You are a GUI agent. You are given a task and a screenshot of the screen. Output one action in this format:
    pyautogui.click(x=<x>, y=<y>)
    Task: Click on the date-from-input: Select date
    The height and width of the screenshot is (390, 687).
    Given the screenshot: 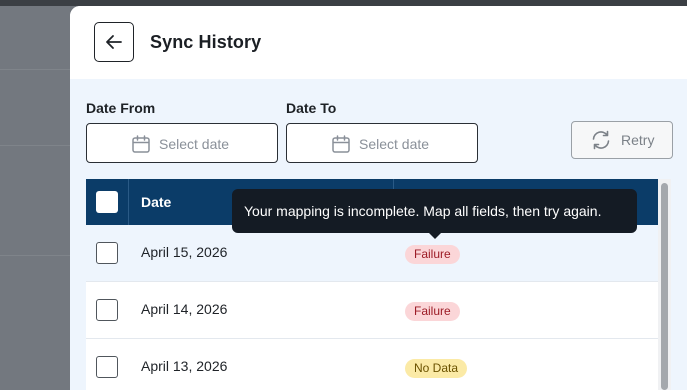 What is the action you would take?
    pyautogui.click(x=182, y=143)
    